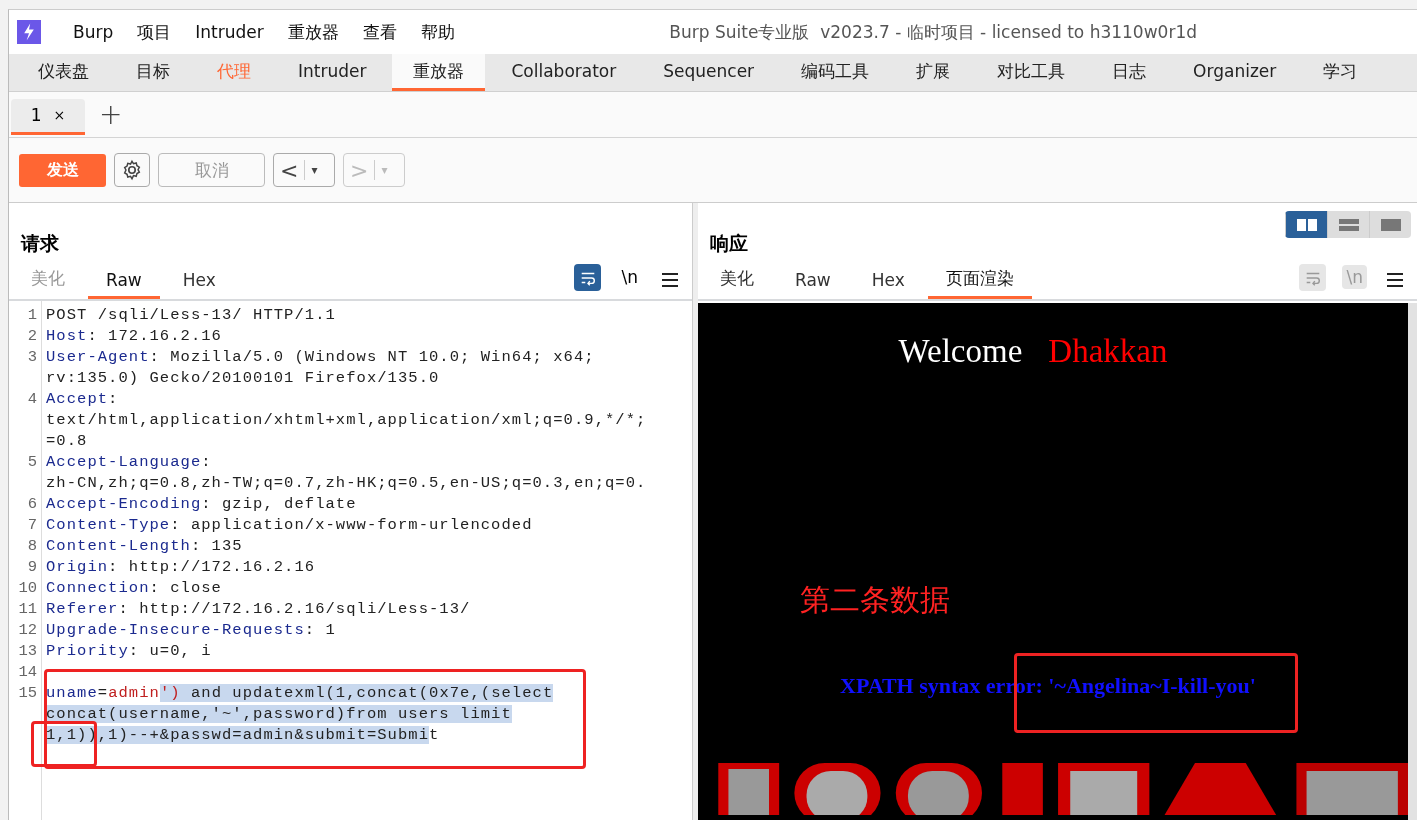  What do you see at coordinates (77, 399) in the screenshot?
I see `code-text: Accept` at bounding box center [77, 399].